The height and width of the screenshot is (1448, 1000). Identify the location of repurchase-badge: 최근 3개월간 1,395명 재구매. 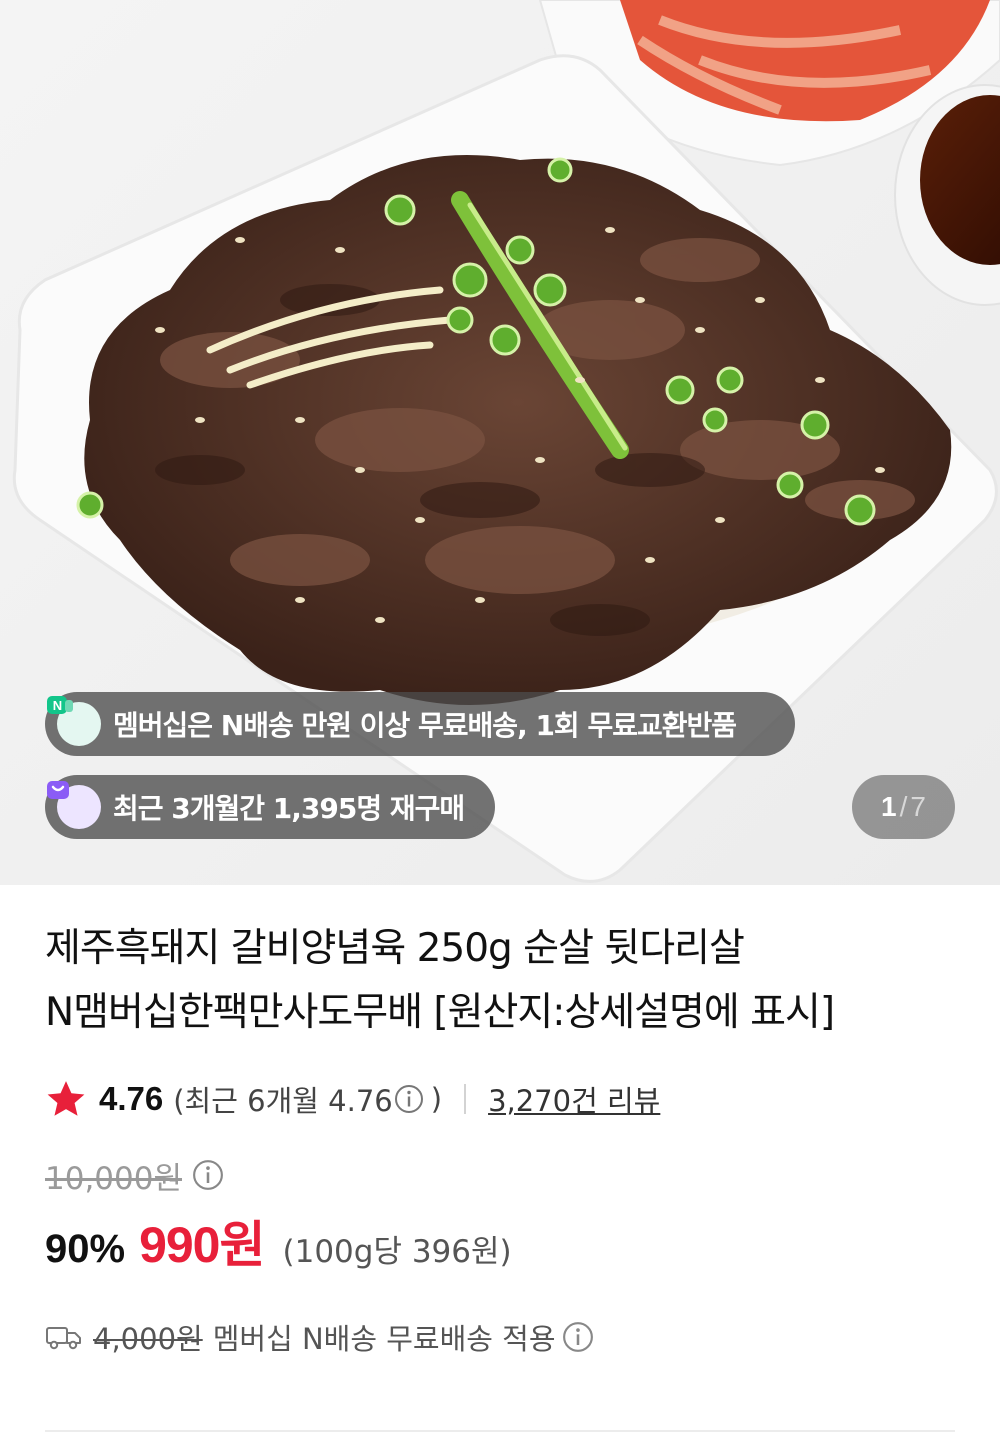
(270, 807).